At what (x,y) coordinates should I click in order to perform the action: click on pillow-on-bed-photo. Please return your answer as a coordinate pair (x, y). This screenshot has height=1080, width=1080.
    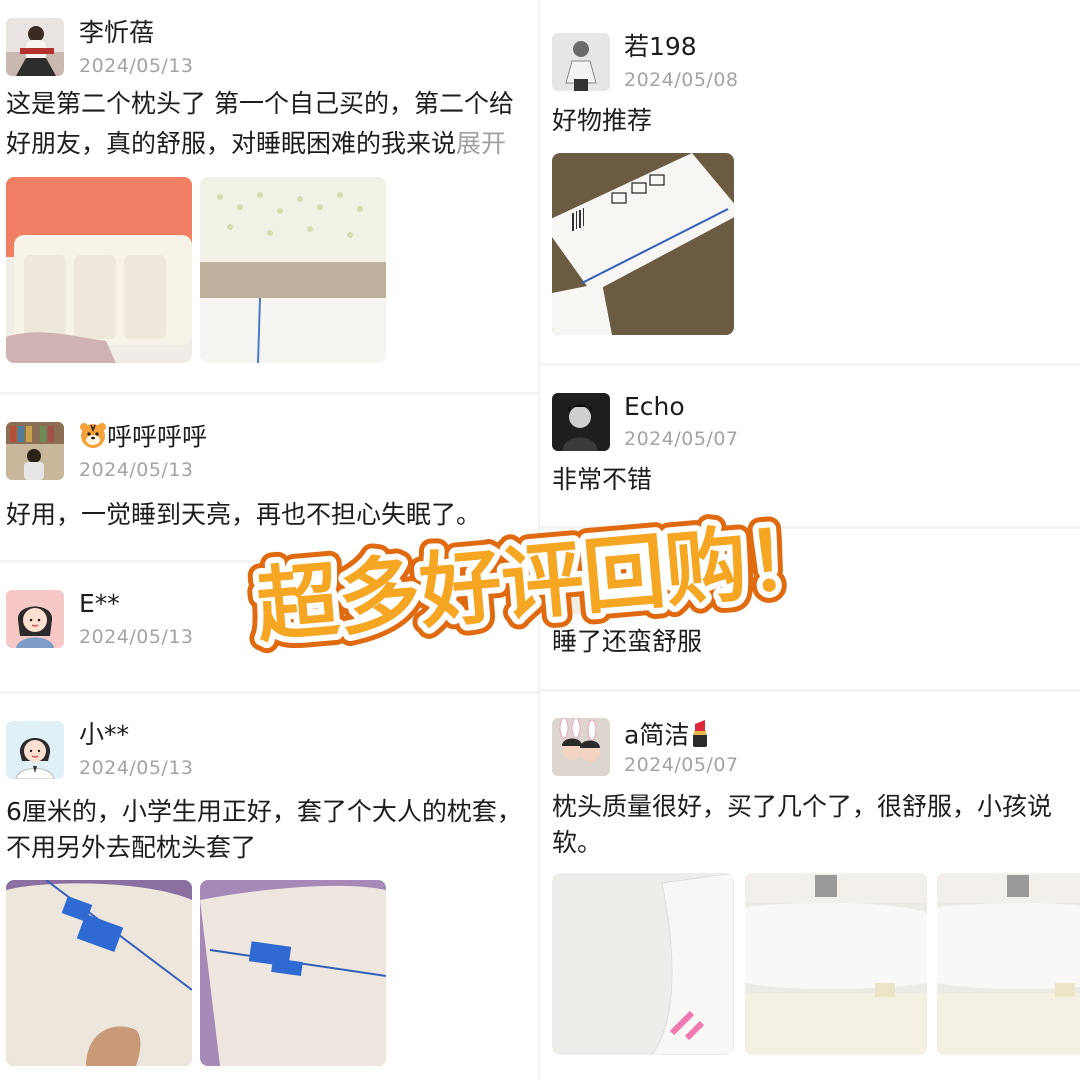
    Looking at the image, I should click on (293, 973).